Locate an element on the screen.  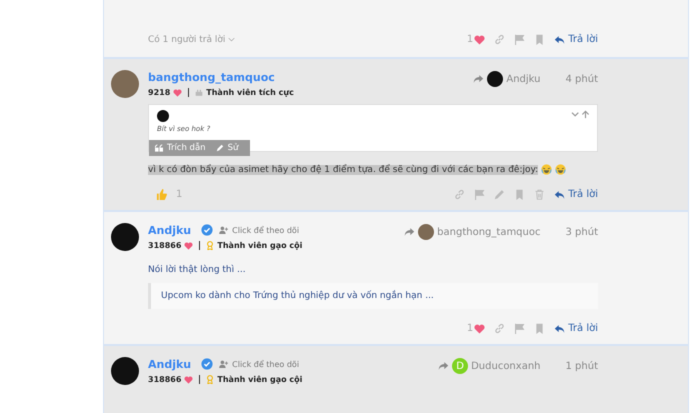
letter-avatar: D is located at coordinates (460, 366).